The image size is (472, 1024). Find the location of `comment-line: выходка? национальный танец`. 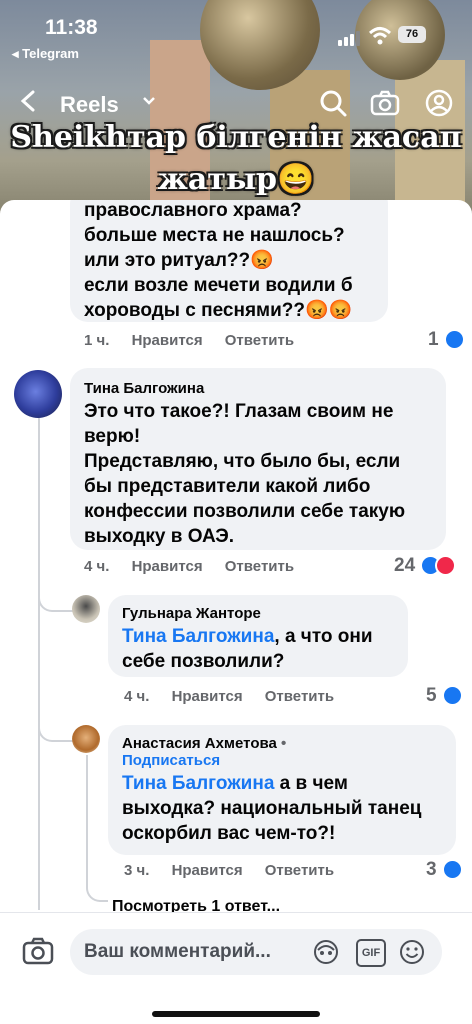

comment-line: выходка? национальный танец is located at coordinates (272, 808).